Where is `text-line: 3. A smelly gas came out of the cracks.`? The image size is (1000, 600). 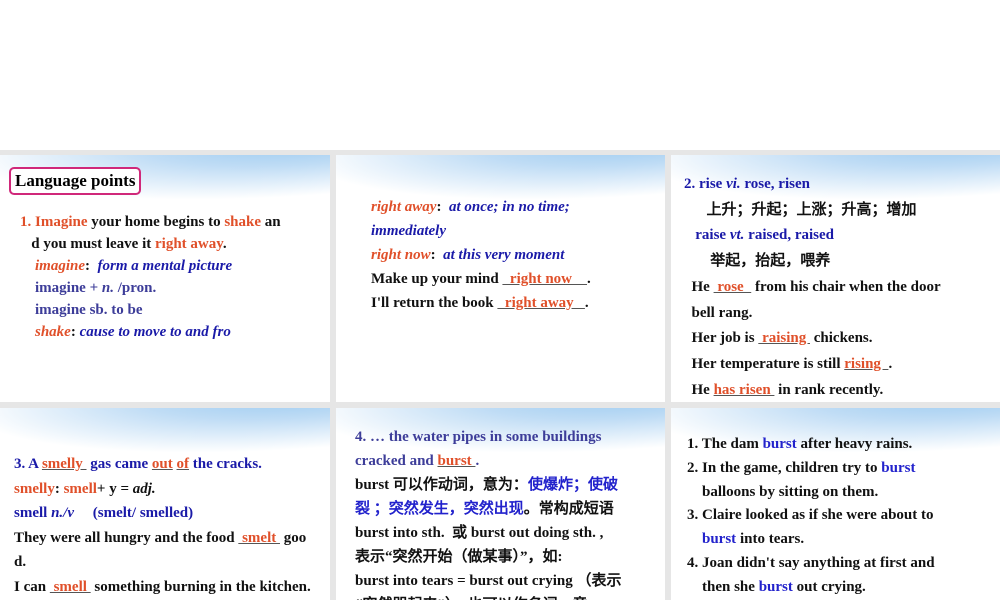
text-line: 3. A smelly gas came out of the cracks. is located at coordinates (162, 464).